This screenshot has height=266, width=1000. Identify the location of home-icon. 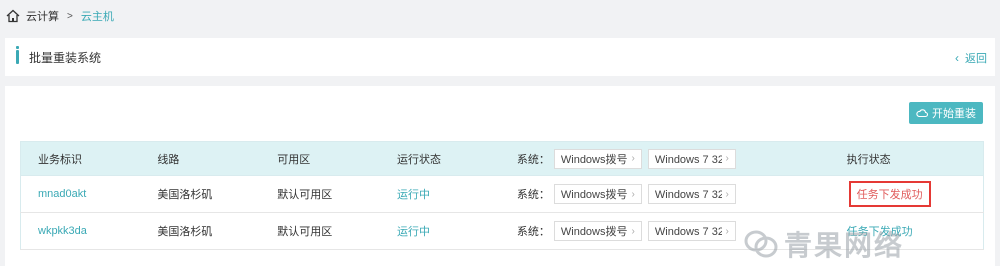
(13, 16).